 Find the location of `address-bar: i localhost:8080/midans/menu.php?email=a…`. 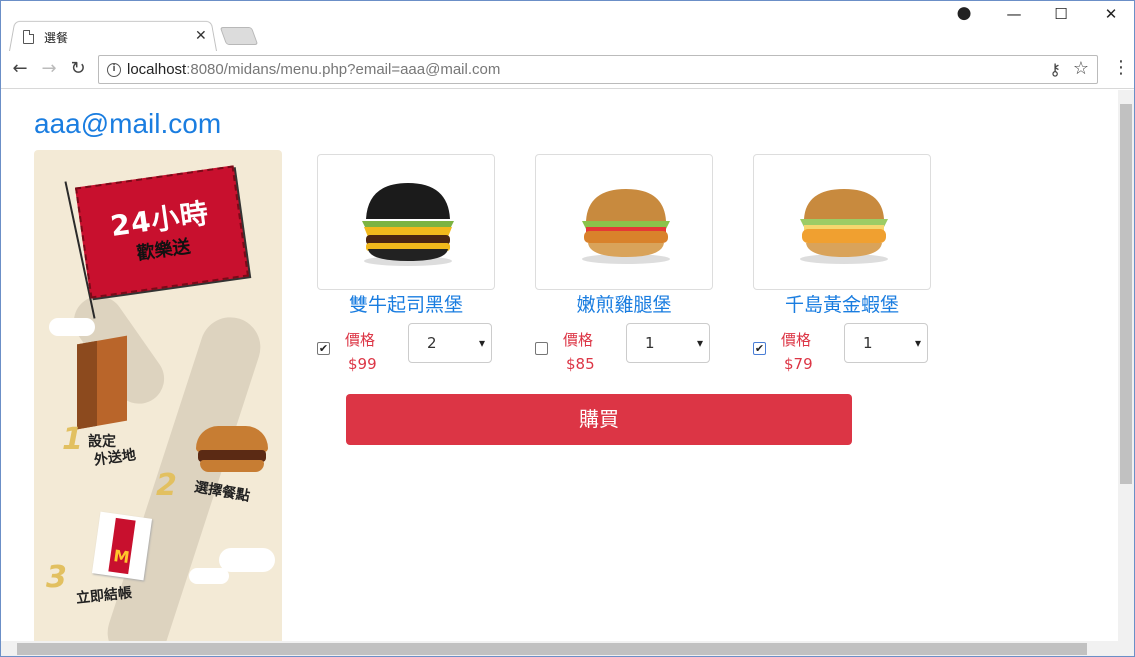

address-bar: i localhost:8080/midans/menu.php?email=a… is located at coordinates (598, 69).